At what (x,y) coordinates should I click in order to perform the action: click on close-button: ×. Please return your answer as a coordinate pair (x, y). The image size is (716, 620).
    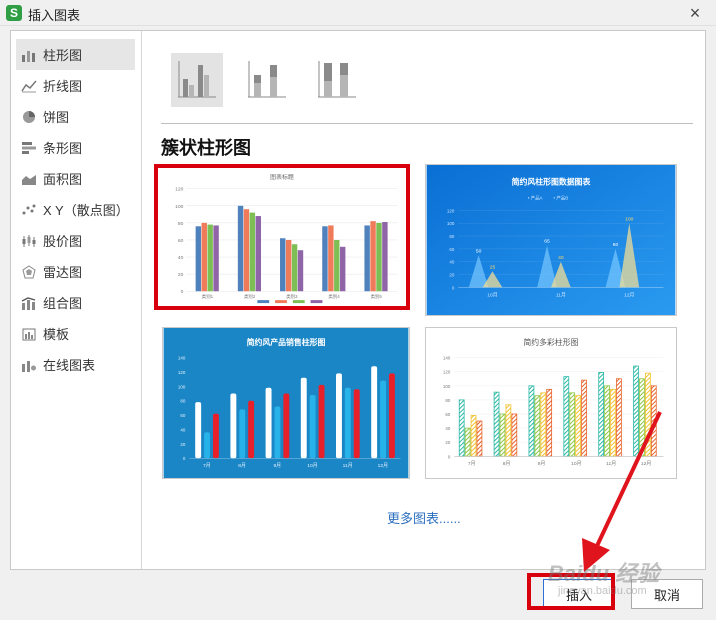
    Looking at the image, I should click on (695, 13).